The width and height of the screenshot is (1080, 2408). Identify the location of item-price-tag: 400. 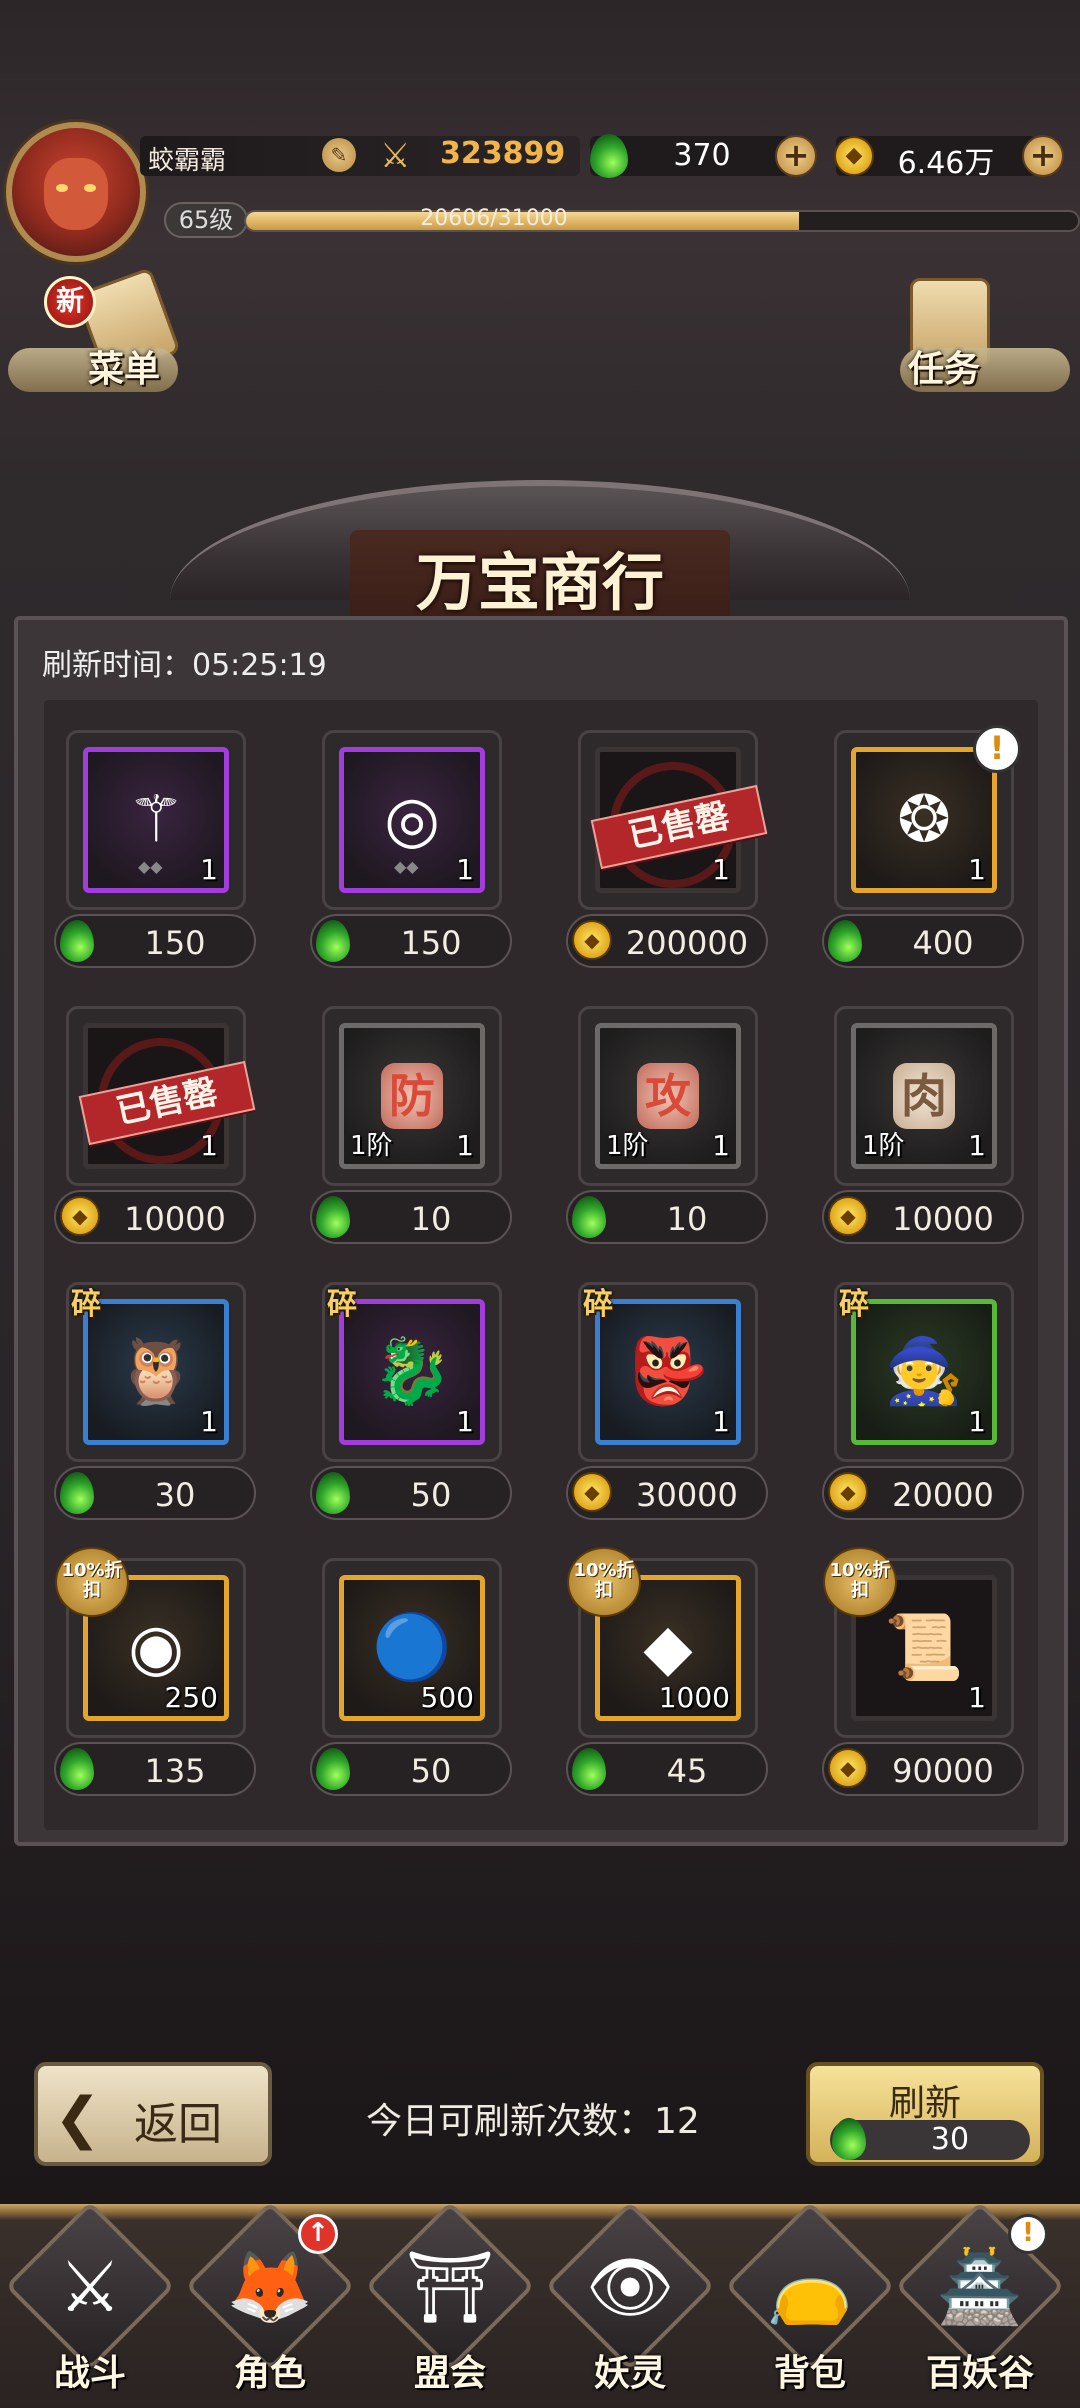
(923, 941).